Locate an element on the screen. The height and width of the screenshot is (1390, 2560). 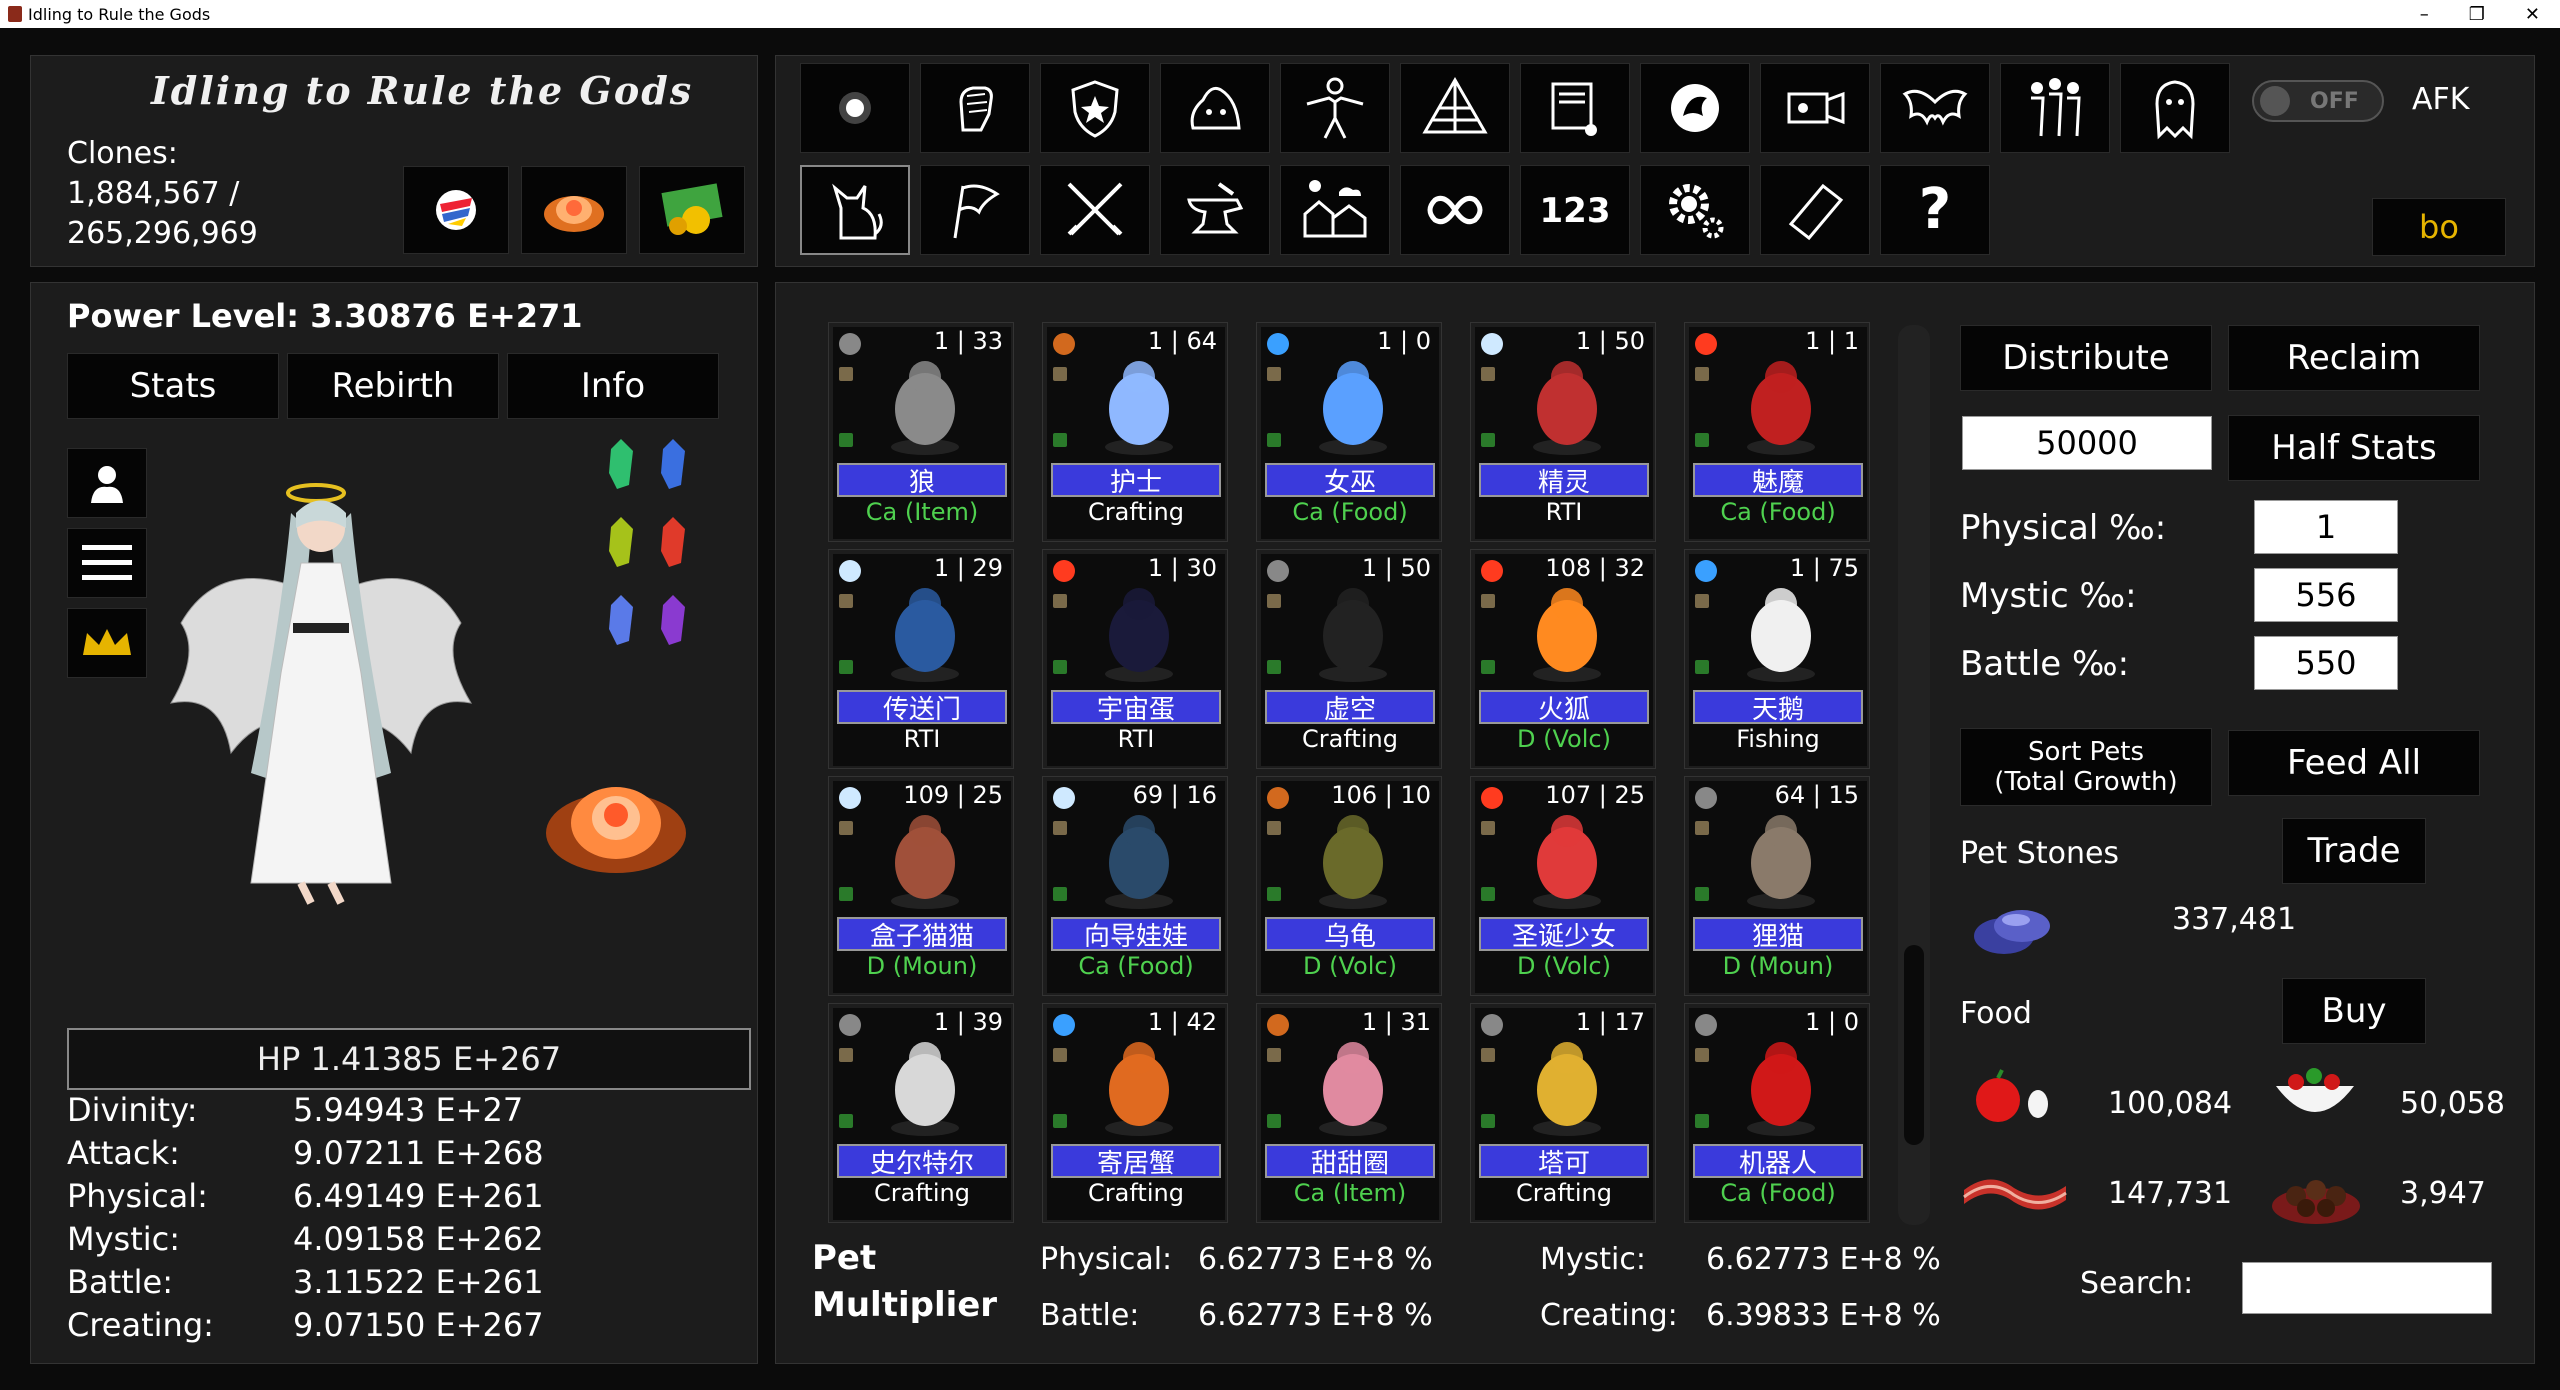
pet-card: 64 | 15 狸猫 D (Moun) is located at coordinates (1777, 886).